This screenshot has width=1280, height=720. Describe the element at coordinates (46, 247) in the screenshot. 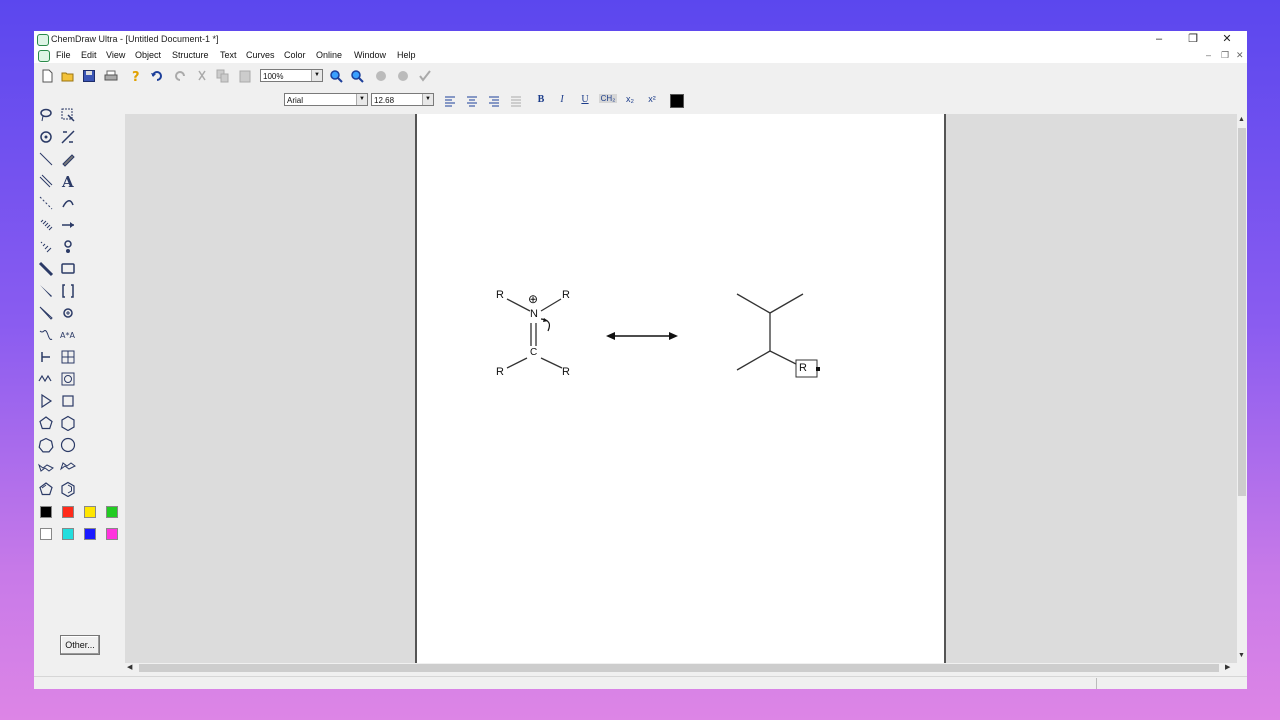

I see `hashed-wedge-icon` at that location.